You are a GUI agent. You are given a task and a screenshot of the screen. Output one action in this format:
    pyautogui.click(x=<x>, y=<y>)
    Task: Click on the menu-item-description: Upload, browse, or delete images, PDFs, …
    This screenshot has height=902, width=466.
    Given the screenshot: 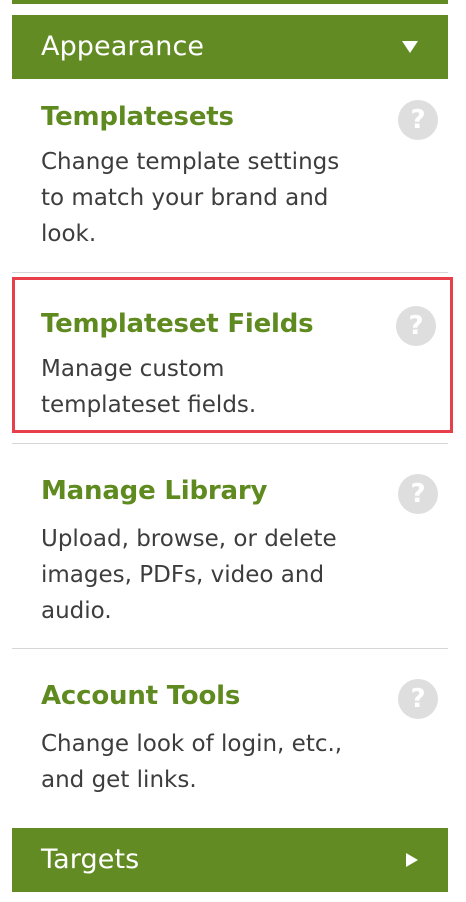 What is the action you would take?
    pyautogui.click(x=189, y=575)
    